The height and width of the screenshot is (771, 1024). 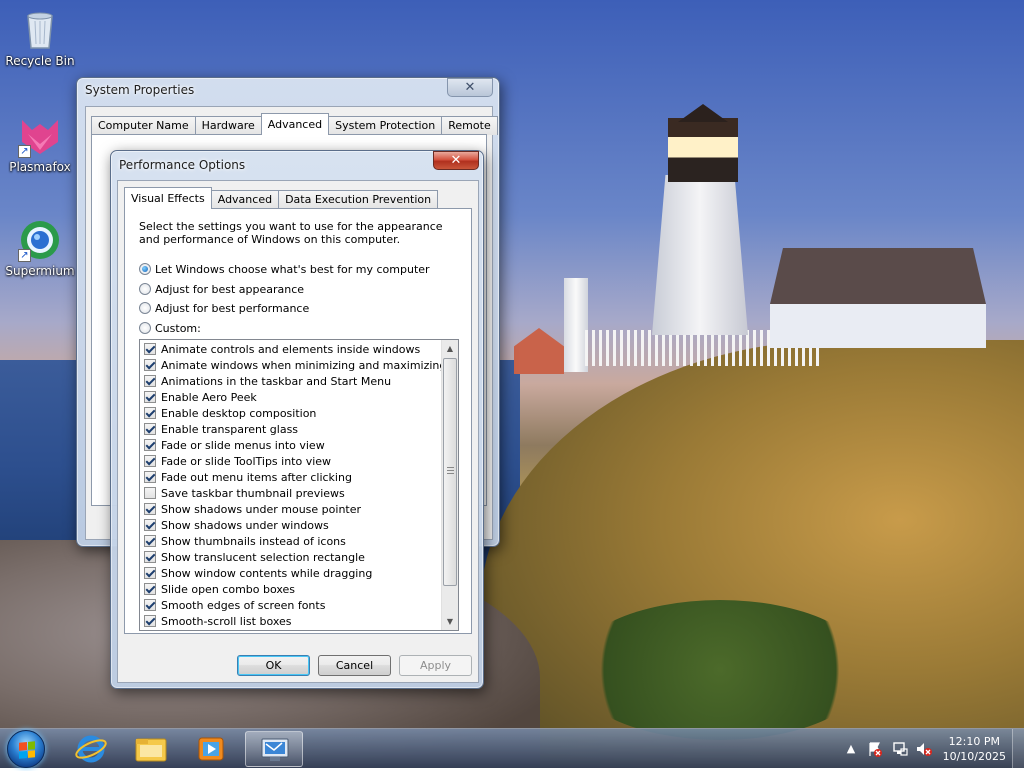 I want to click on internet-explorer-icon, so click(x=91, y=749).